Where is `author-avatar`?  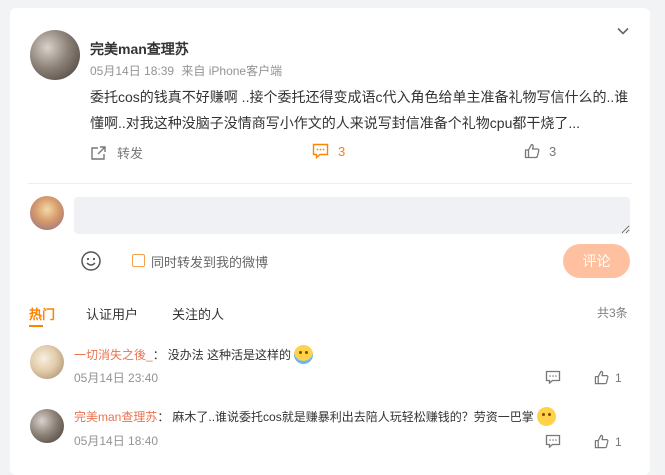
author-avatar is located at coordinates (55, 55).